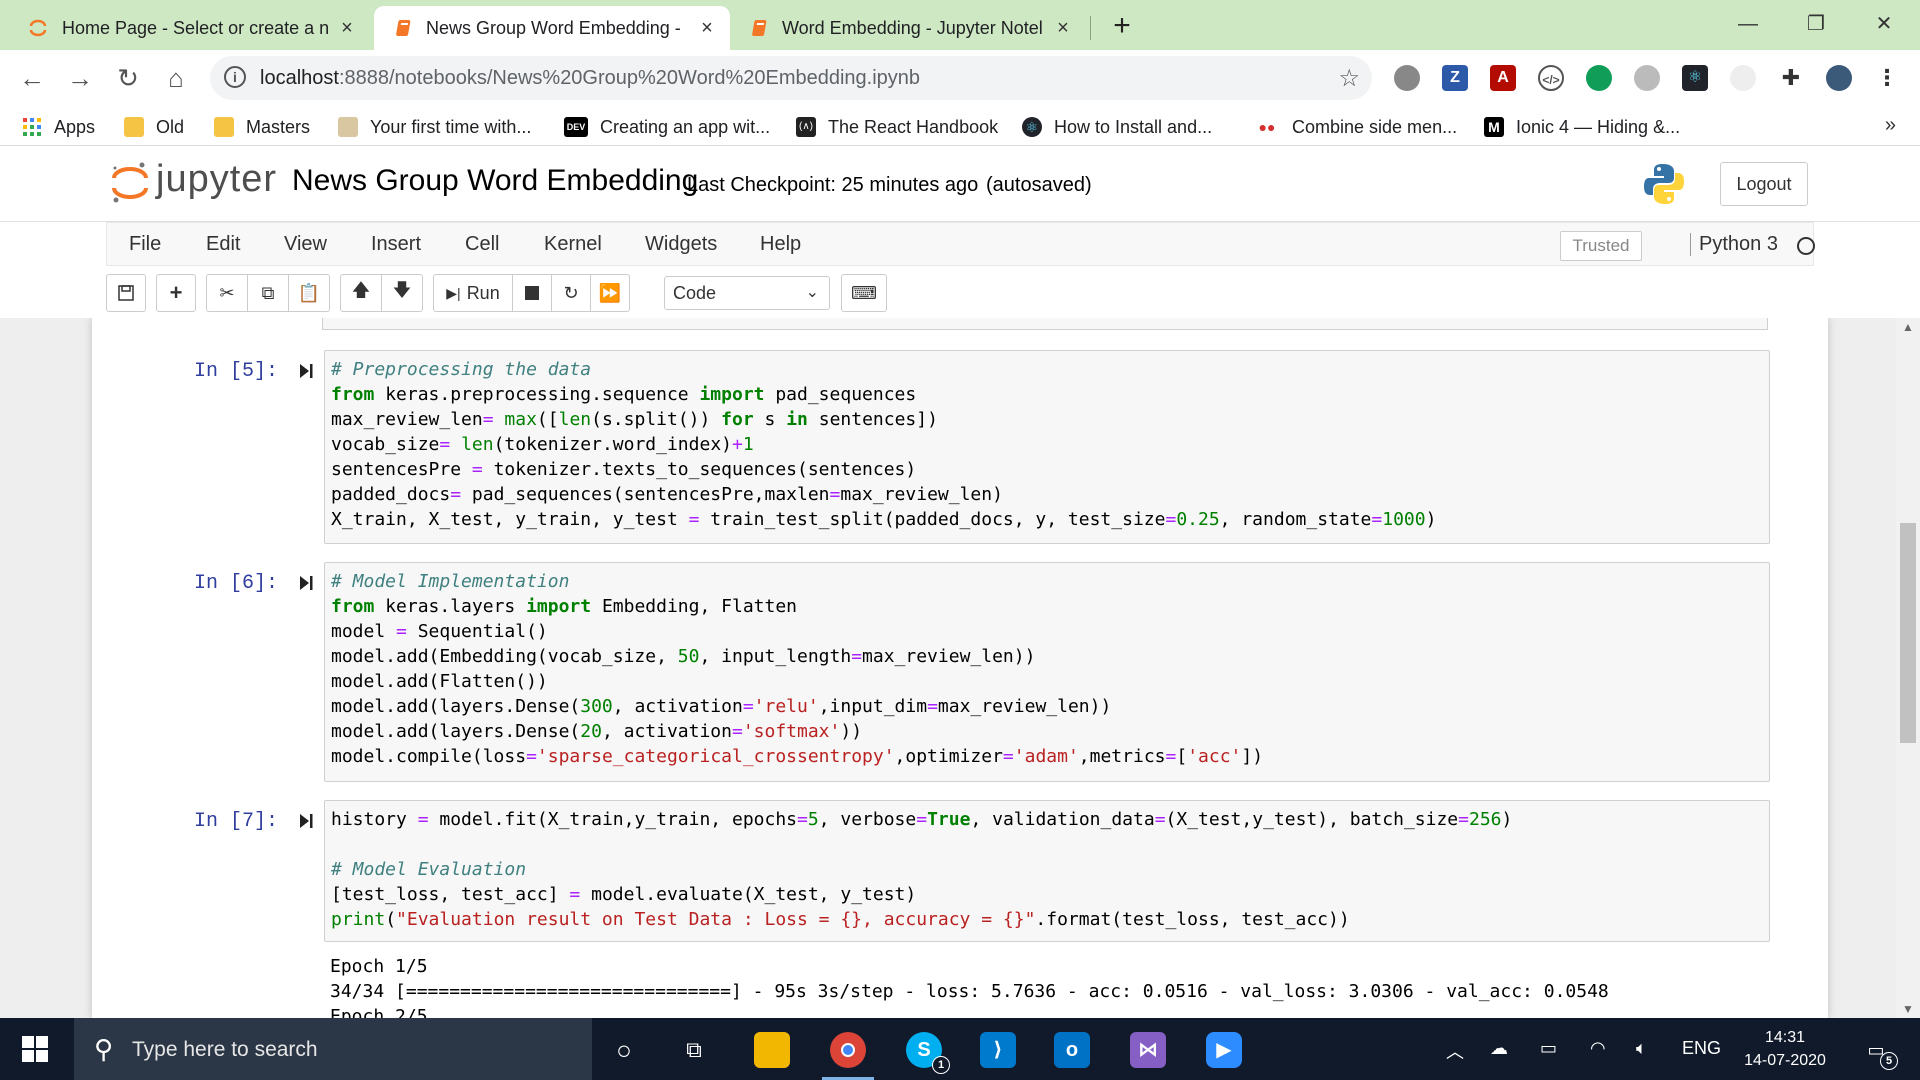 This screenshot has width=1920, height=1080. What do you see at coordinates (1050, 631) in the screenshot?
I see `code-line: model = Sequential()` at bounding box center [1050, 631].